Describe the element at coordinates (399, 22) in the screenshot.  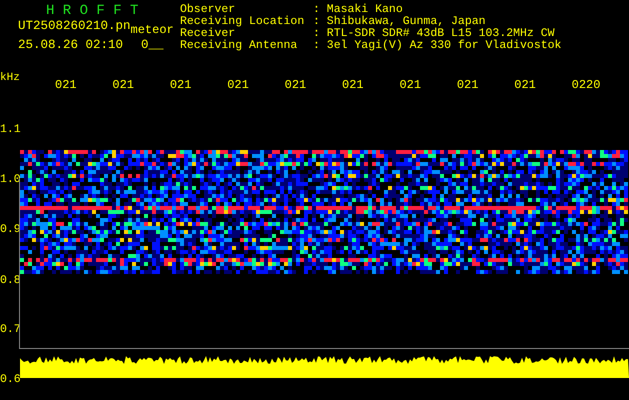
I see `info-value: : Shibukawa, Gunma, Japan` at that location.